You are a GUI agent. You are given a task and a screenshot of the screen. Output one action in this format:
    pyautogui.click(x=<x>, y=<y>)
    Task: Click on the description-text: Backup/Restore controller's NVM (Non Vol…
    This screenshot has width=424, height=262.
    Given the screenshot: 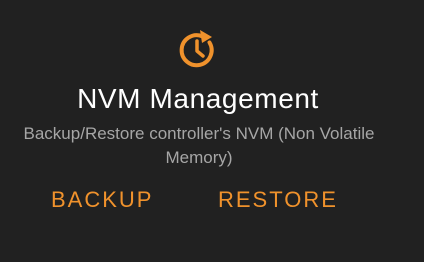 What is the action you would take?
    pyautogui.click(x=199, y=145)
    